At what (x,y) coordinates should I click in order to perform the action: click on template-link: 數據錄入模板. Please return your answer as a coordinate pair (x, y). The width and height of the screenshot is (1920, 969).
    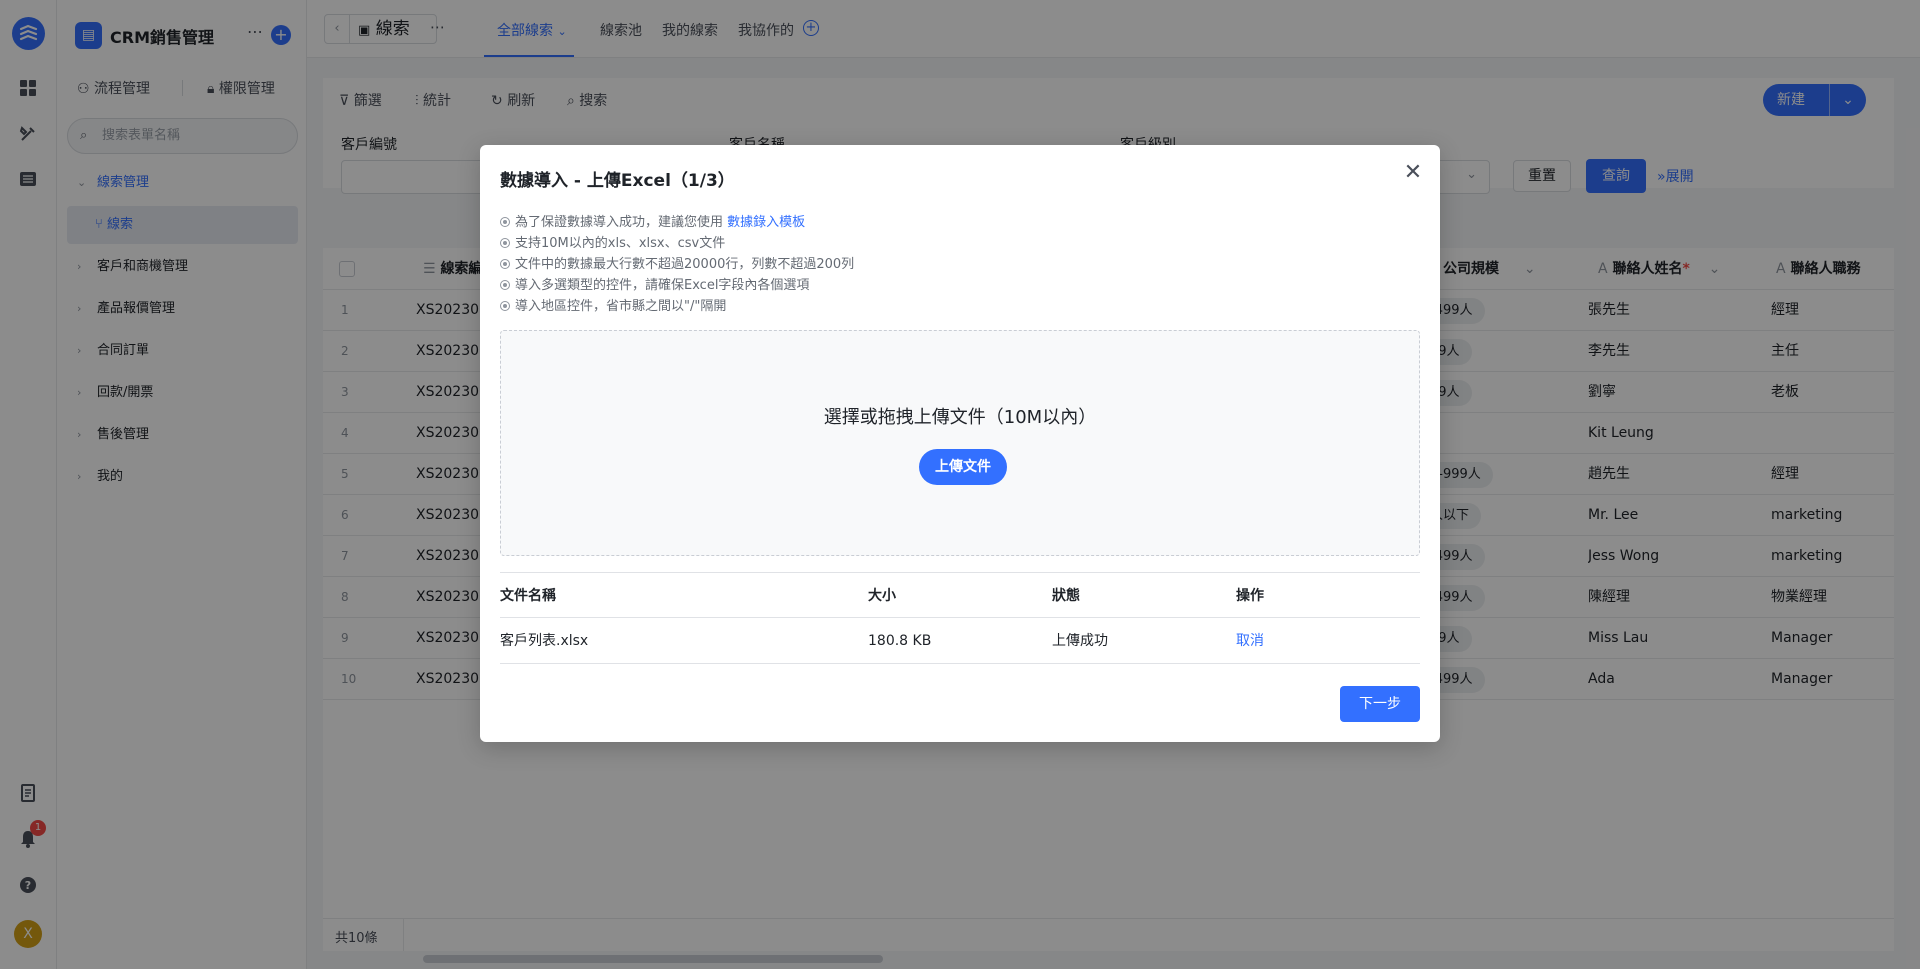
    Looking at the image, I should click on (766, 222).